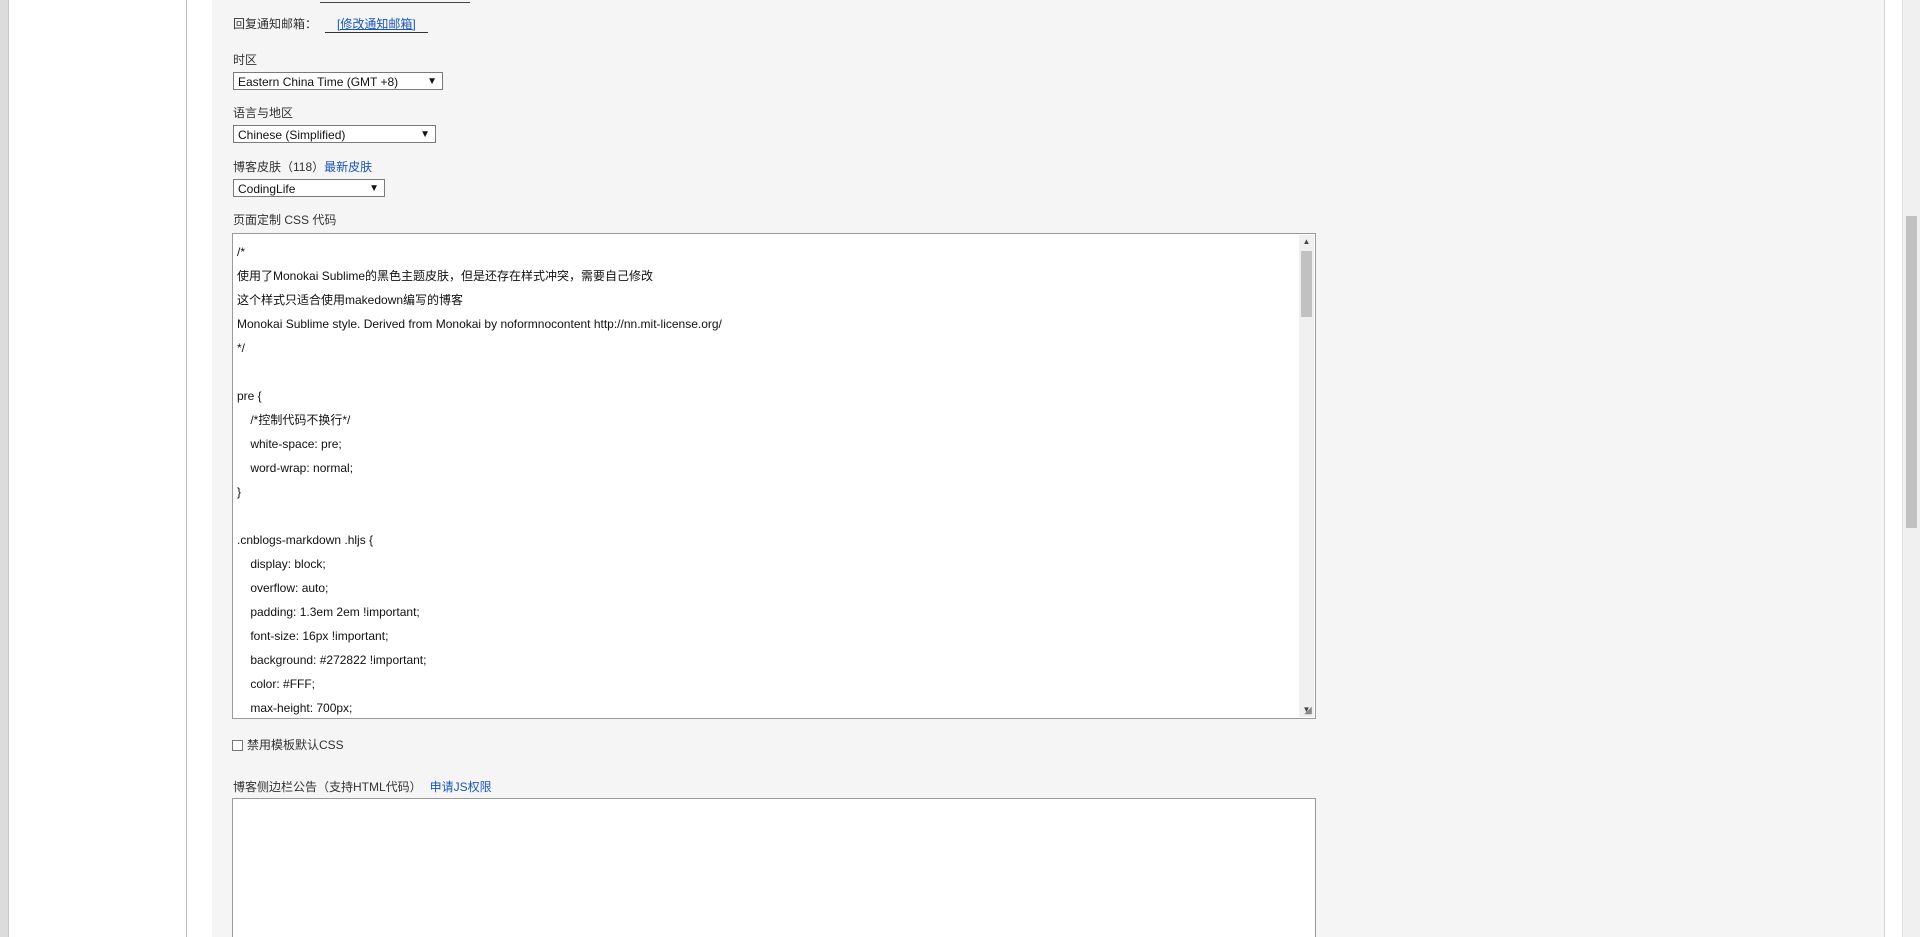 The height and width of the screenshot is (937, 1920). What do you see at coordinates (309, 178) in the screenshot?
I see `skin-field: 博客皮肤（118）最新皮肤 CodingLife ▼` at bounding box center [309, 178].